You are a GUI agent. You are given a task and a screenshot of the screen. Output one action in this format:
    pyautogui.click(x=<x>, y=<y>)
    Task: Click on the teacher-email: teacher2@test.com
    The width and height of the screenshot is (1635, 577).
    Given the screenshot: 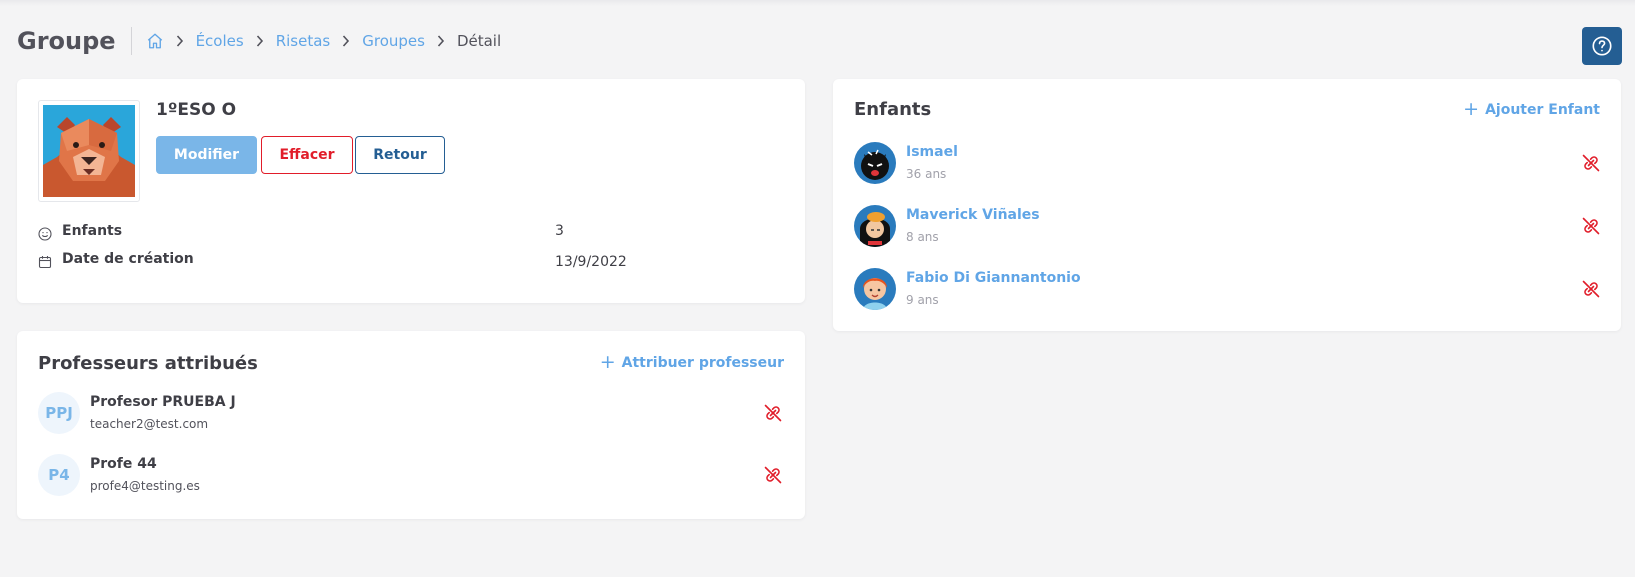 What is the action you would take?
    pyautogui.click(x=149, y=424)
    